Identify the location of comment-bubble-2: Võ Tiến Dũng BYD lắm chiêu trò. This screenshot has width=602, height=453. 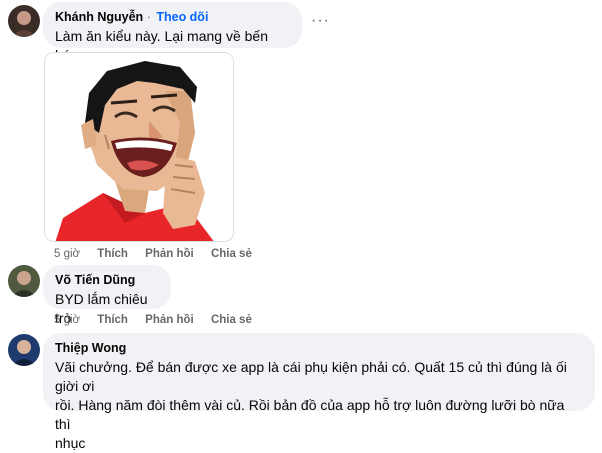
(107, 295).